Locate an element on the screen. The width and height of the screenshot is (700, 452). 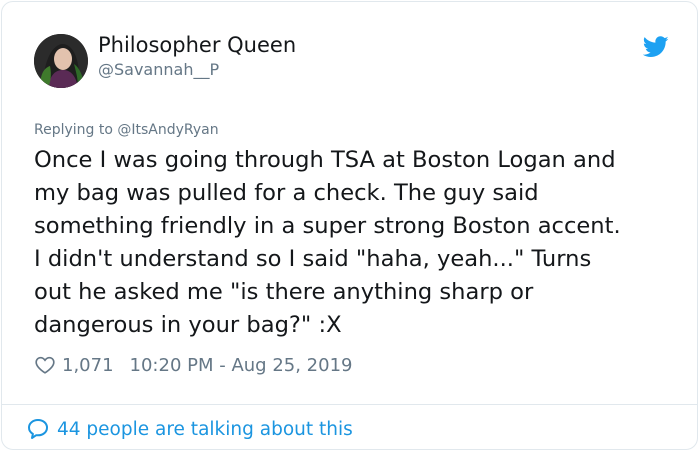
replying-to: Replying to @ItsAndyRyan is located at coordinates (126, 130).